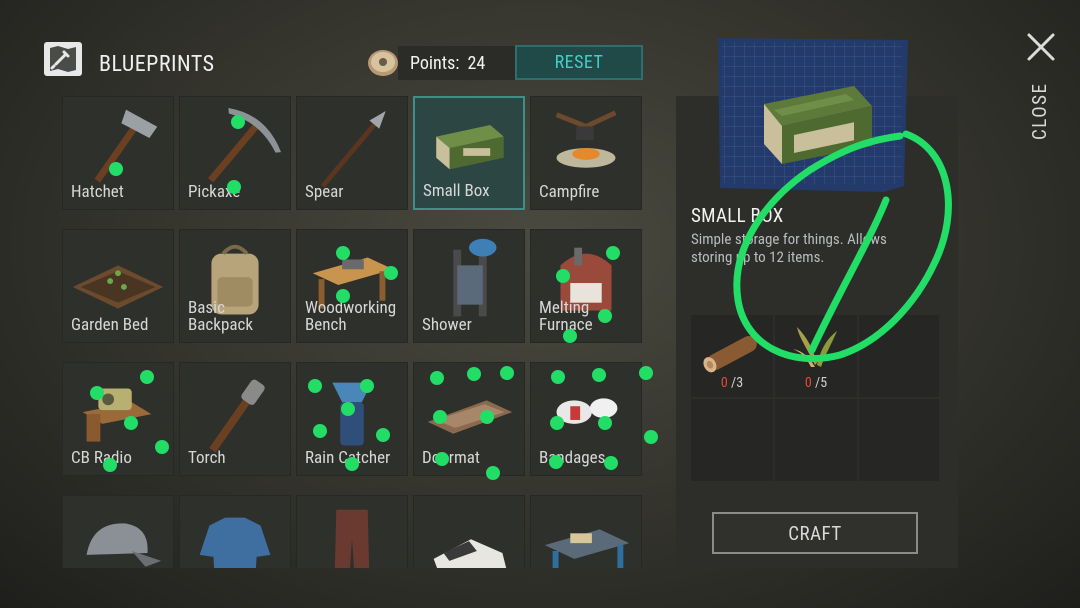 The height and width of the screenshot is (608, 1080). Describe the element at coordinates (207, 458) in the screenshot. I see `blueprint-label: Torch` at that location.